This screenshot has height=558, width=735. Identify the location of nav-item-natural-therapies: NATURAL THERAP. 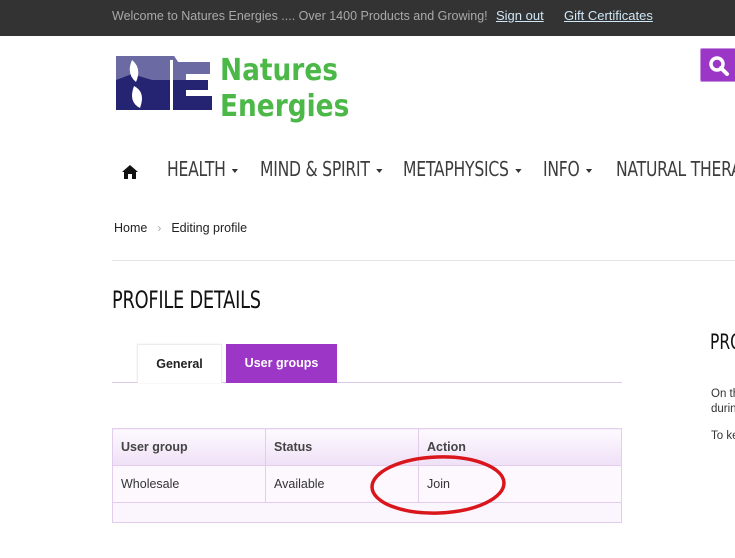
(675, 169).